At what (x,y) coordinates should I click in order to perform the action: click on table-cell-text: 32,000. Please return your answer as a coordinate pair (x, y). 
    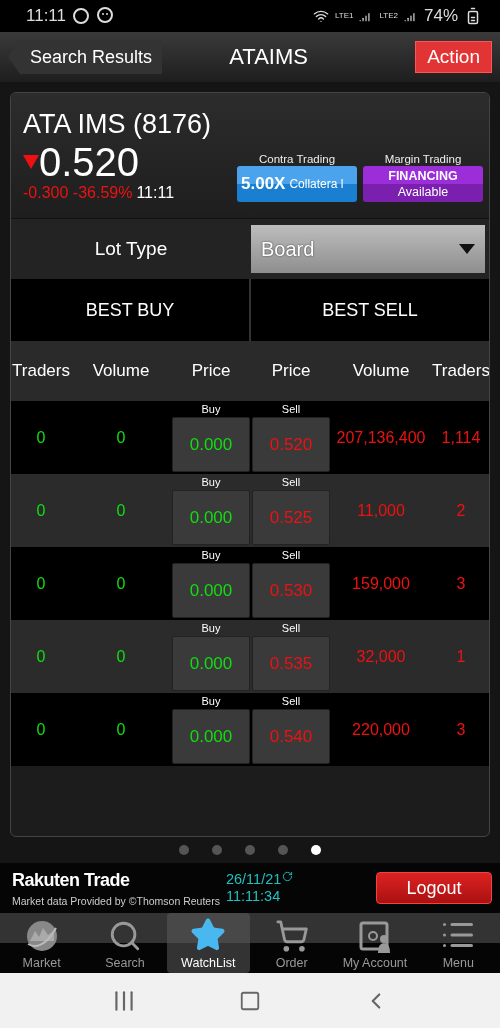
    Looking at the image, I should click on (381, 656).